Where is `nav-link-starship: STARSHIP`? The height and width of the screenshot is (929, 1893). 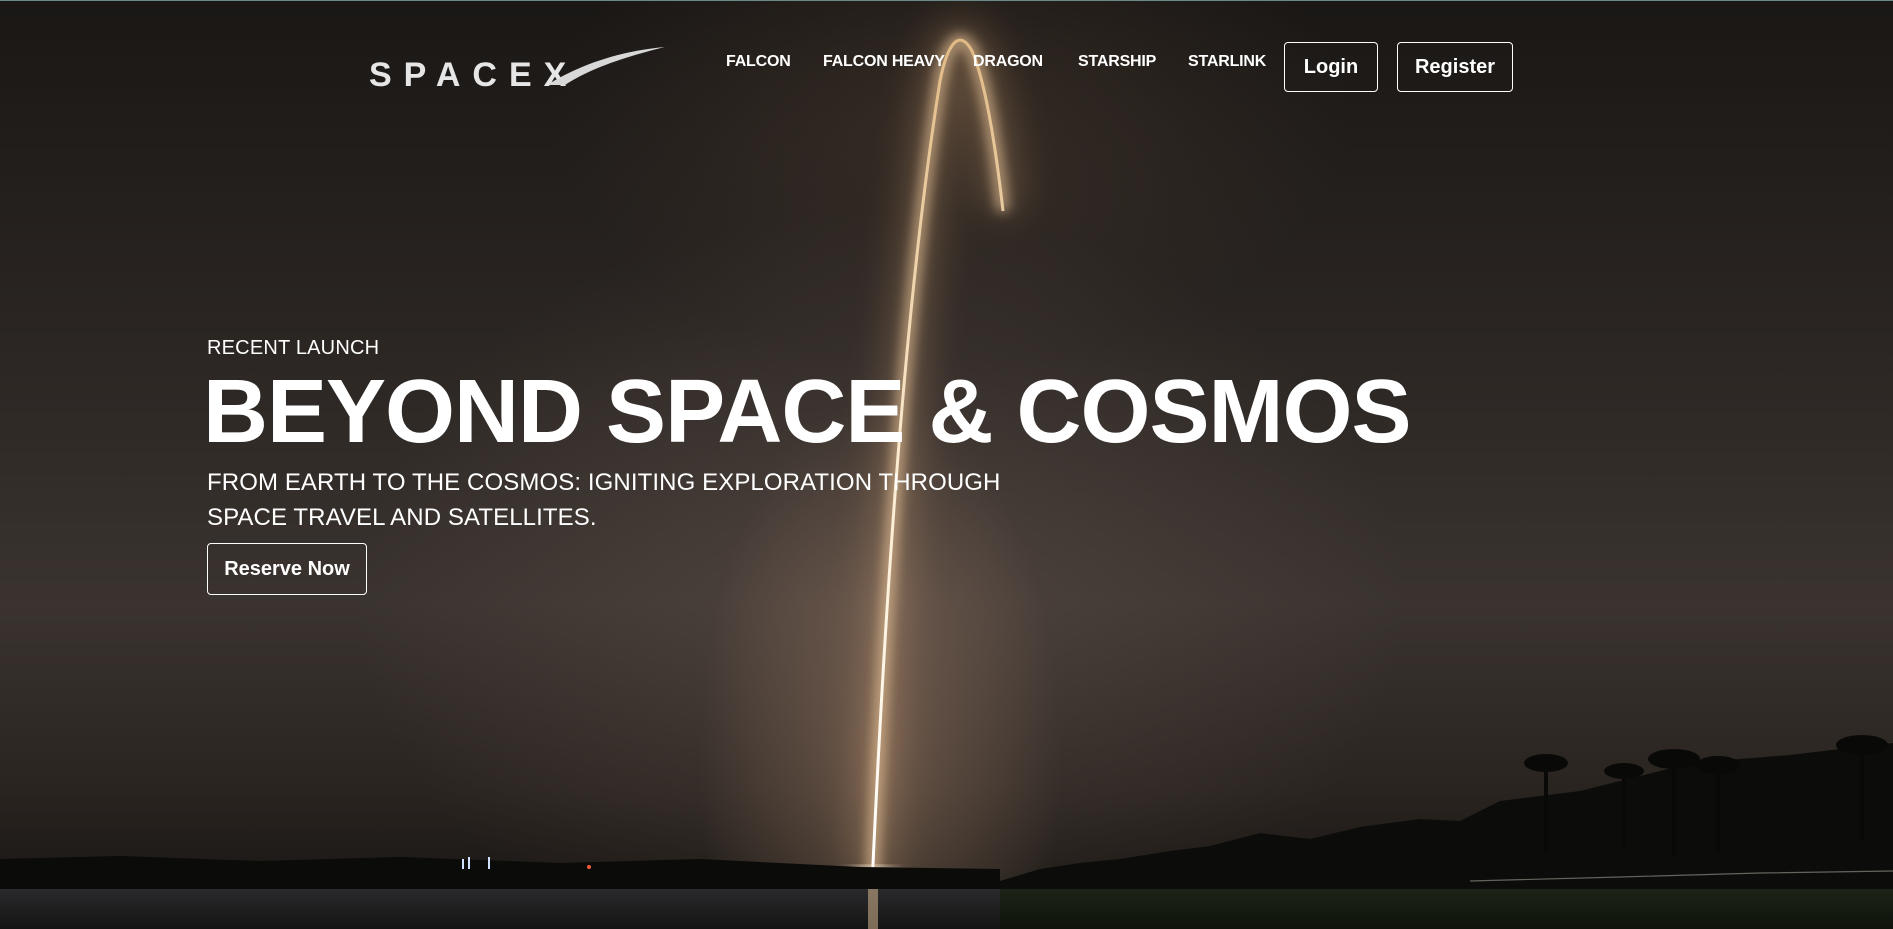
nav-link-starship: STARSHIP is located at coordinates (1117, 62).